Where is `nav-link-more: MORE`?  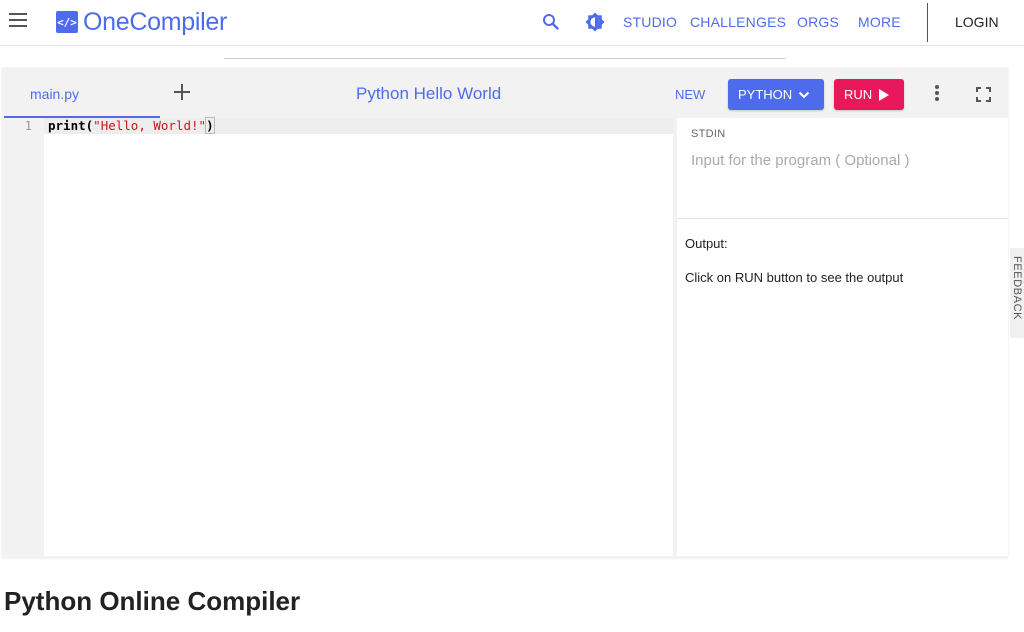 nav-link-more: MORE is located at coordinates (879, 22).